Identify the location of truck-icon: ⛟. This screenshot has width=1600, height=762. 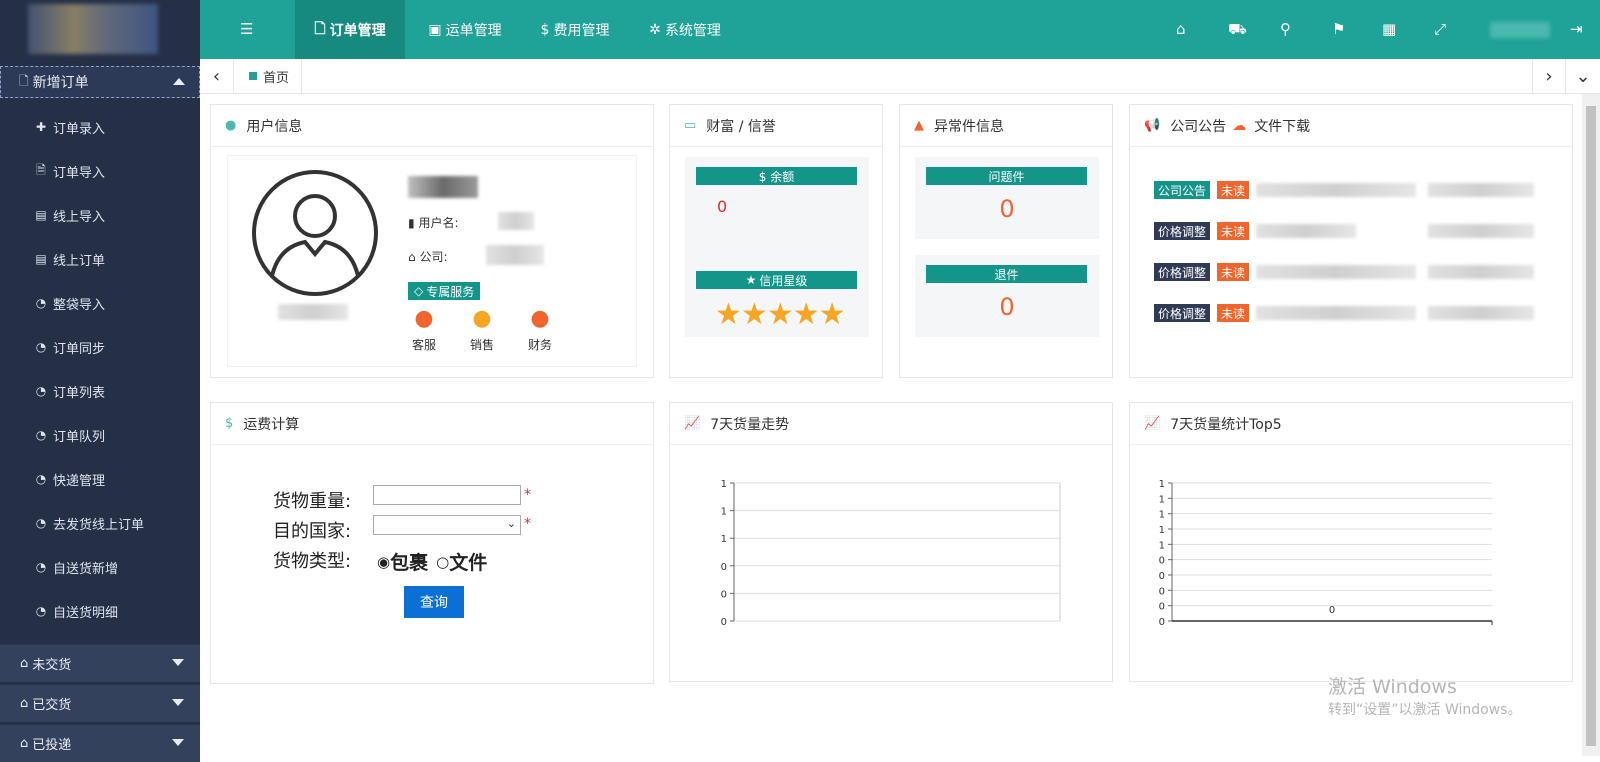
(1237, 30).